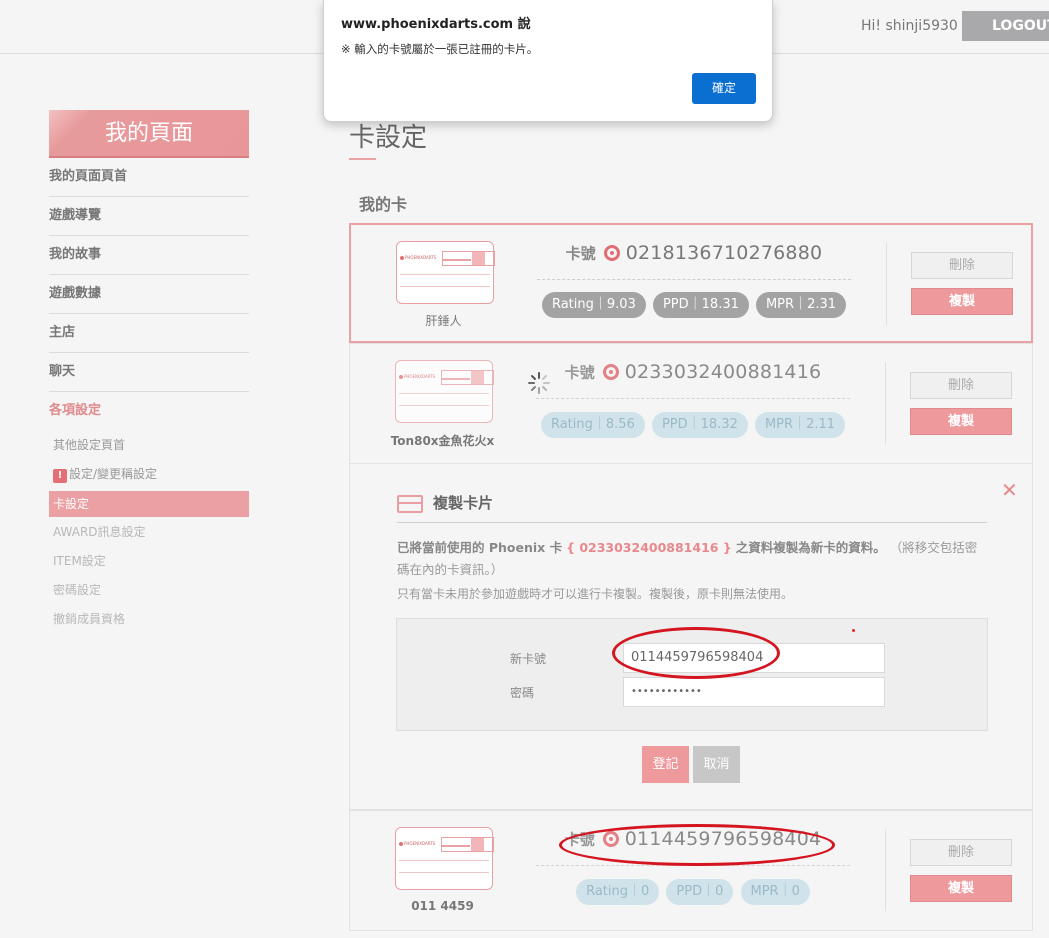  Describe the element at coordinates (149, 372) in the screenshot. I see `sidebar-item-chat: 聊天` at that location.